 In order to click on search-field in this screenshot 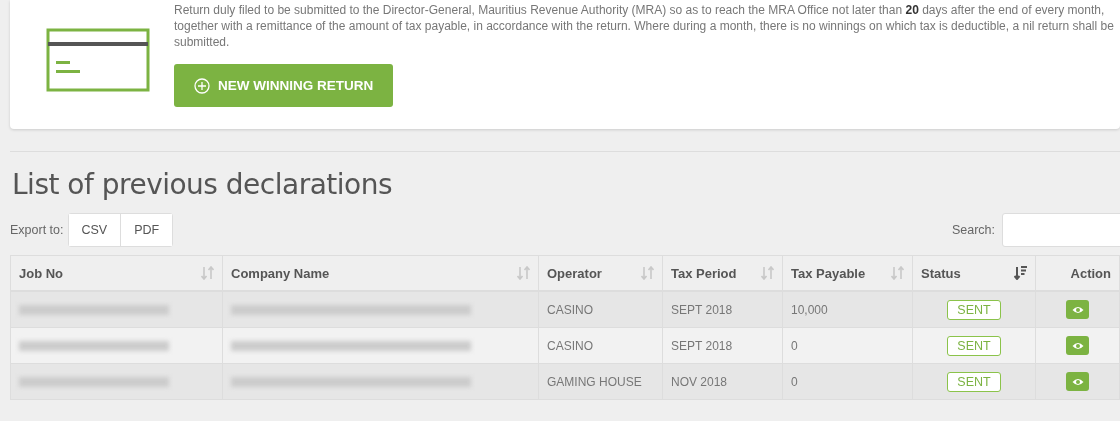, I will do `click(1061, 230)`.